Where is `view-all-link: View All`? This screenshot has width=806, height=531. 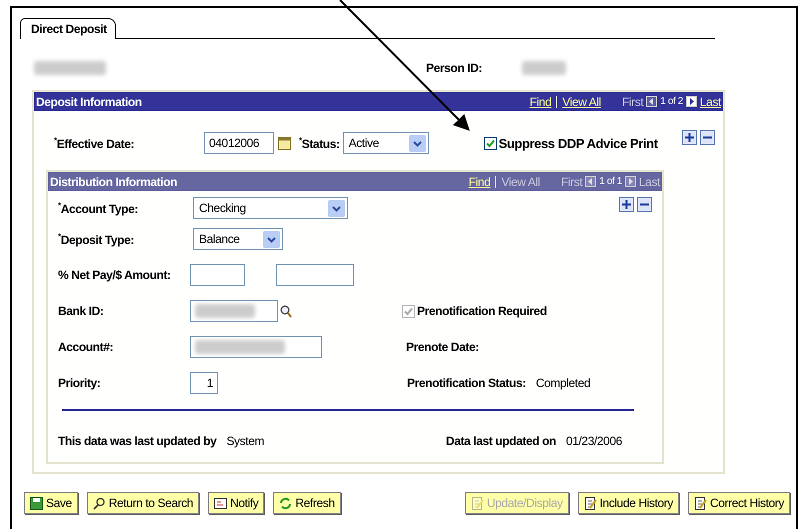 view-all-link: View All is located at coordinates (581, 101).